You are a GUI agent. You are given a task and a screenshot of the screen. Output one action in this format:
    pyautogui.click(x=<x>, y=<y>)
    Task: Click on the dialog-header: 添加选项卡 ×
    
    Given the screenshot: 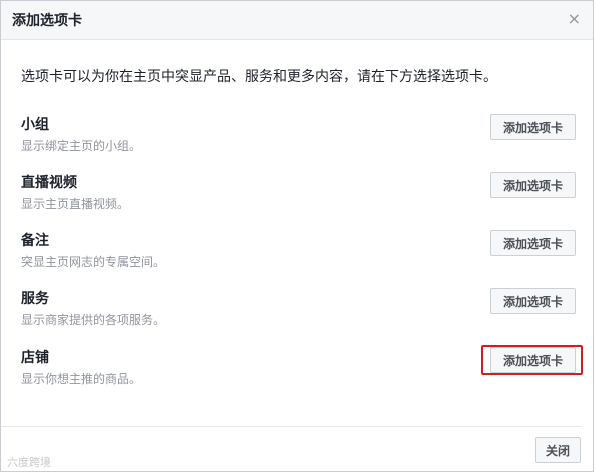 What is the action you would take?
    pyautogui.click(x=297, y=20)
    